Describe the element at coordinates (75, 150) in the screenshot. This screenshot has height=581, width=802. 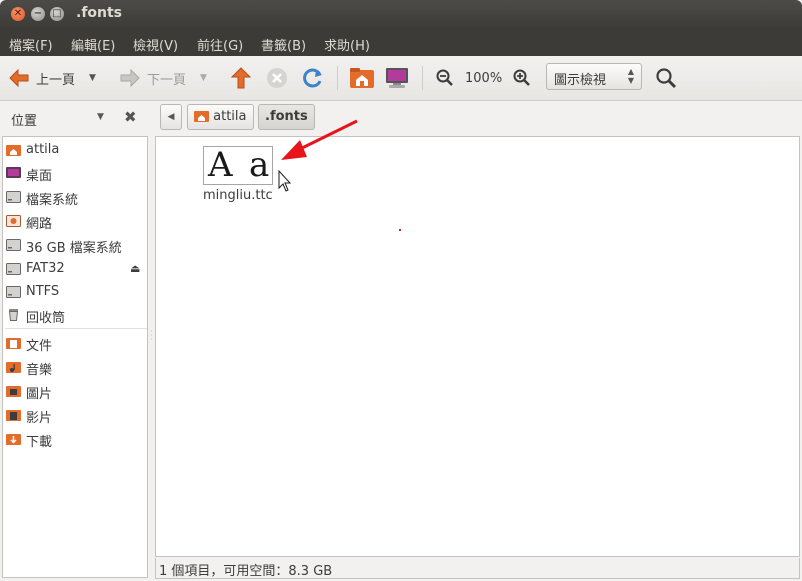
I see `sidebar-item-home: attila` at that location.